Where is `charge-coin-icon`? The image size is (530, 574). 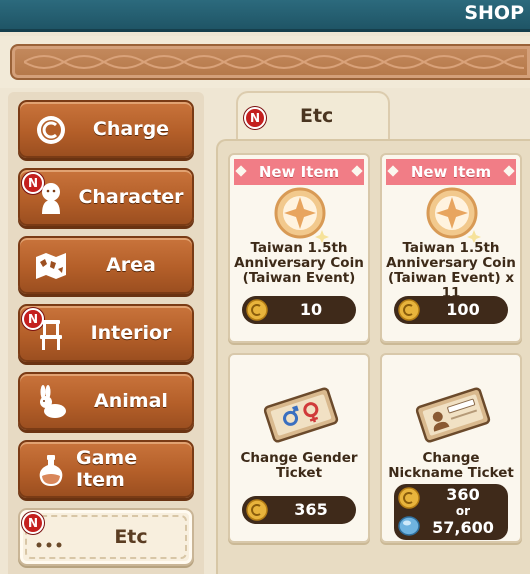
charge-coin-icon is located at coordinates (51, 130).